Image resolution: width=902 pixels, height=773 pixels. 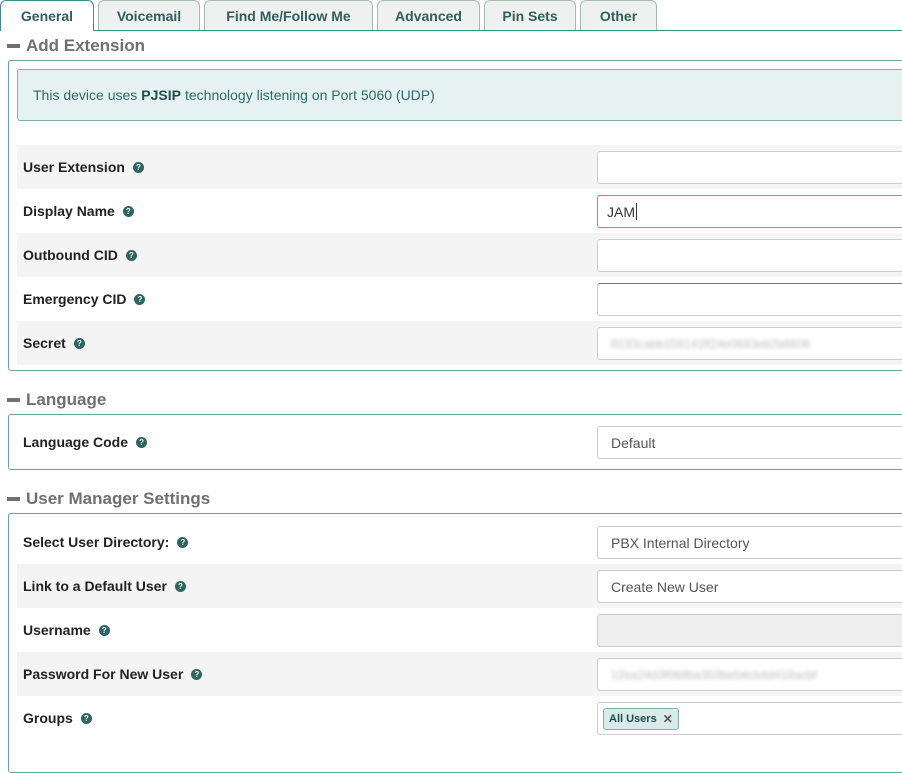 I want to click on tab-find-me-follow-me: Find Me/Follow Me, so click(x=288, y=15).